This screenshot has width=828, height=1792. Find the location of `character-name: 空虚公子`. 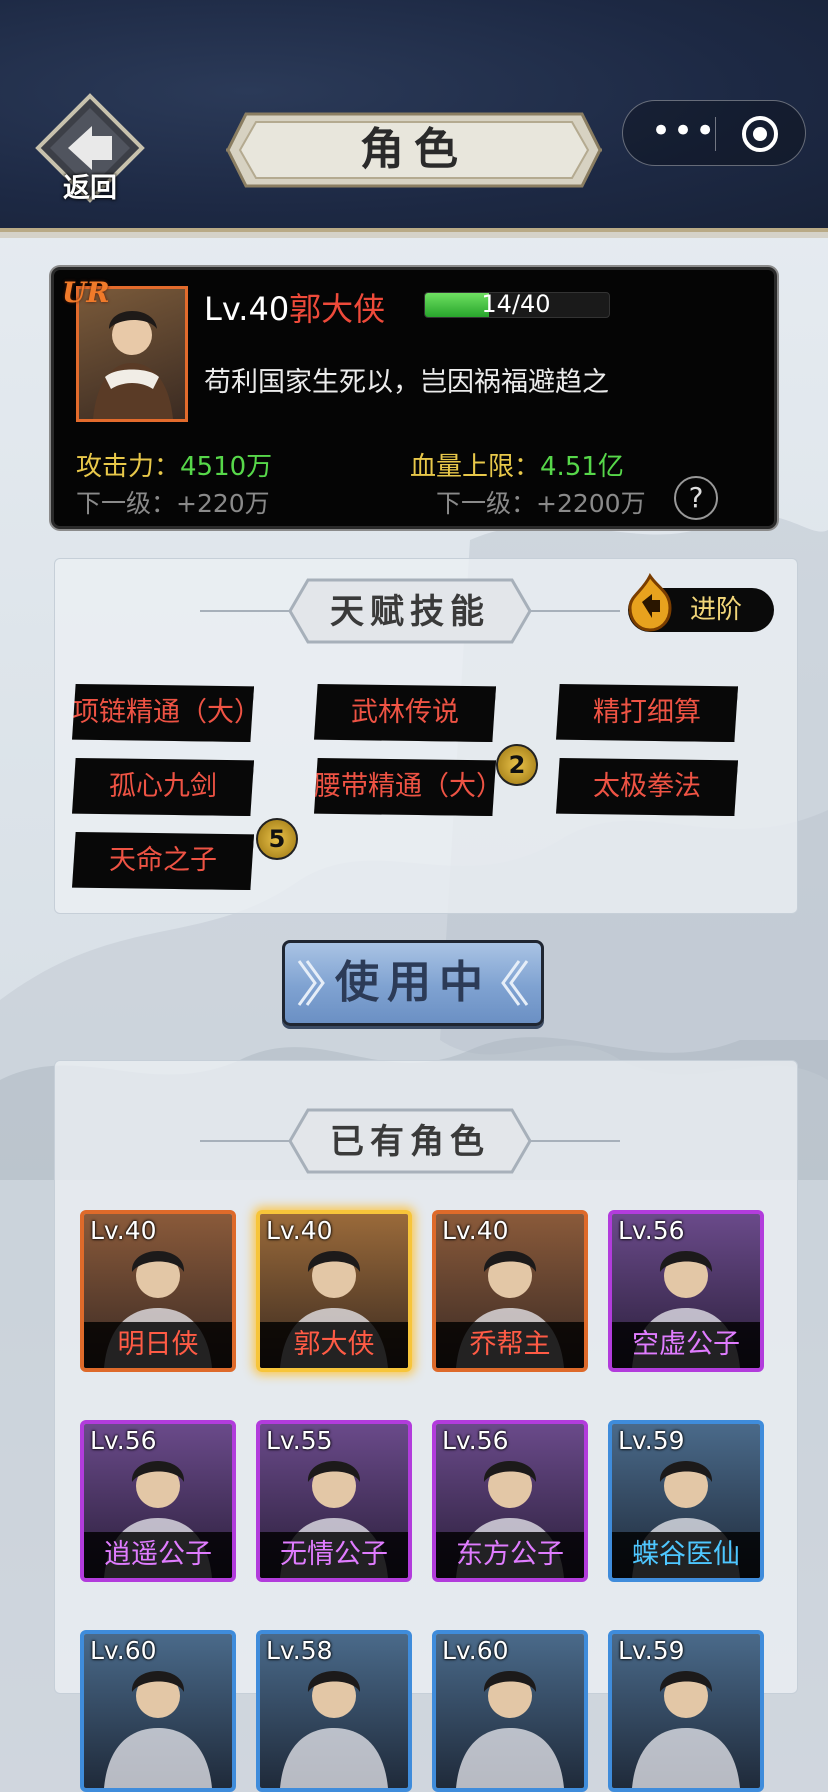

character-name: 空虚公子 is located at coordinates (686, 1345).